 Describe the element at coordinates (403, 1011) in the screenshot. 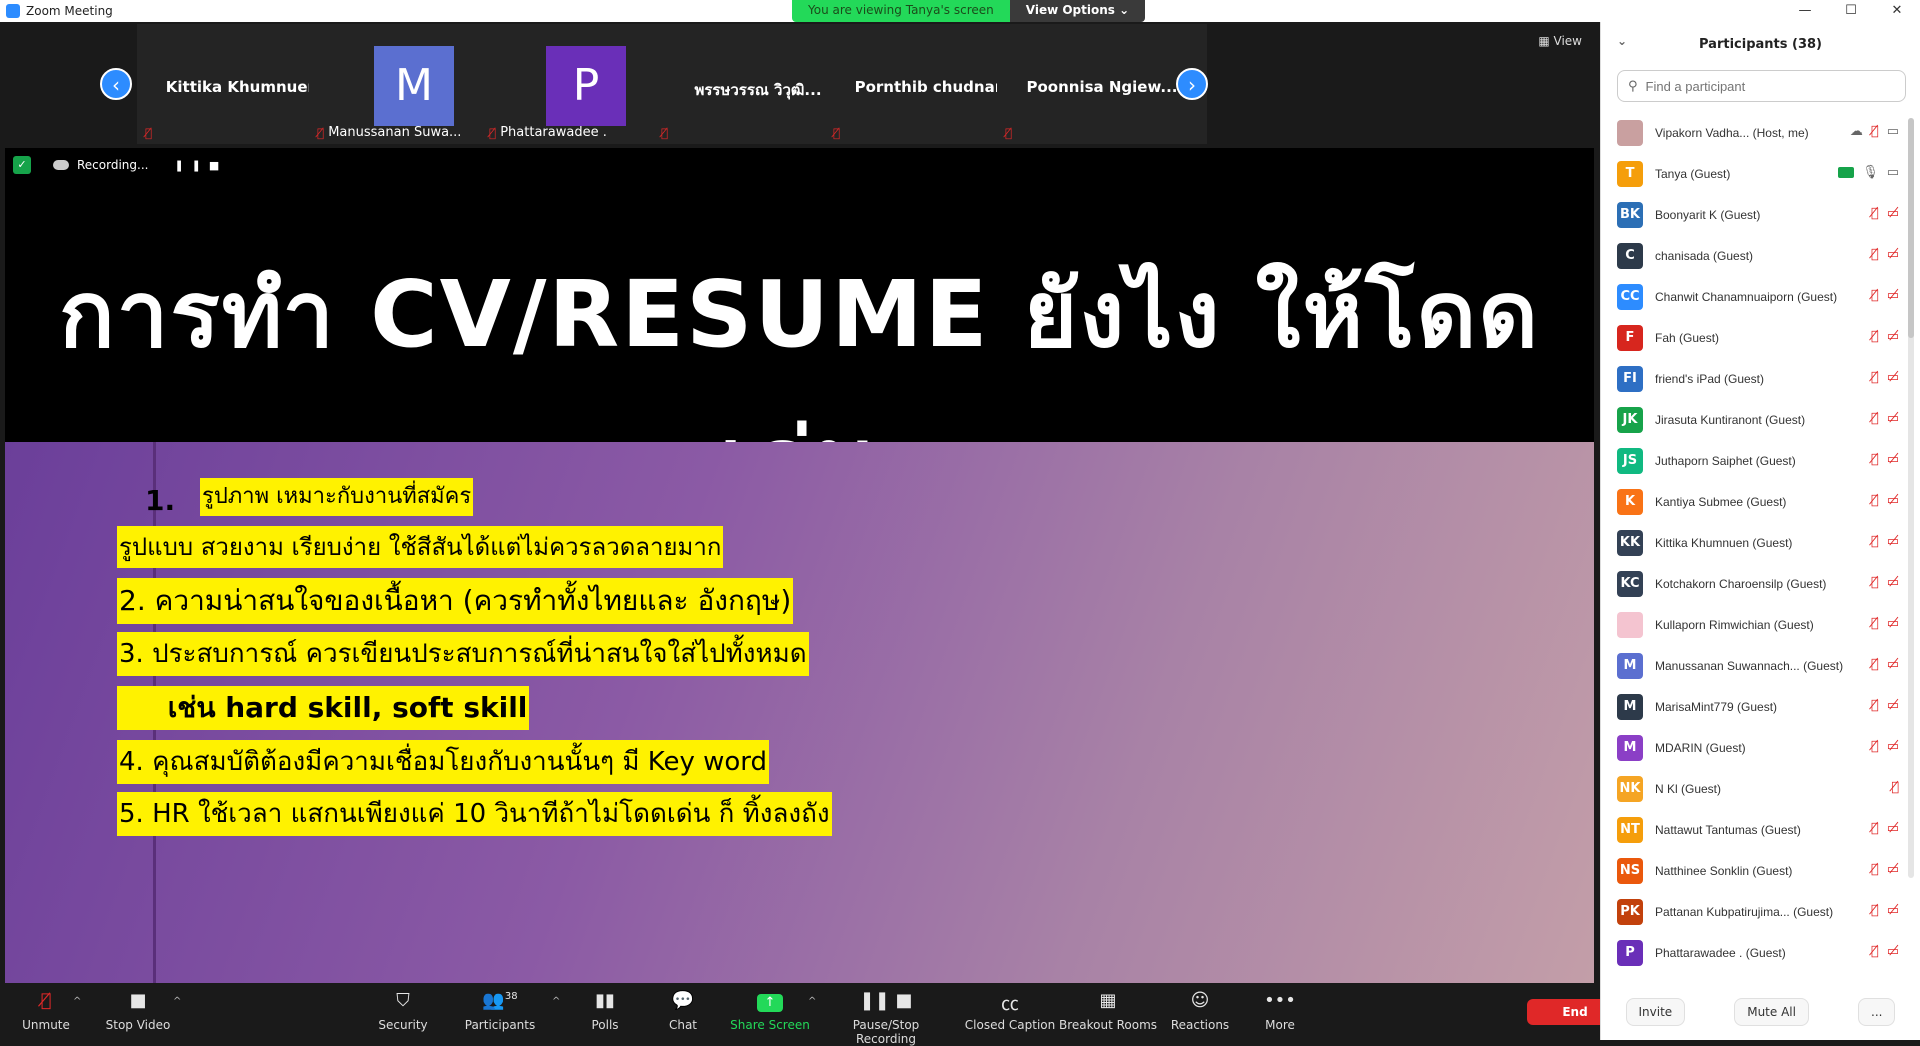

I see `security-button: ⛉ Security` at that location.